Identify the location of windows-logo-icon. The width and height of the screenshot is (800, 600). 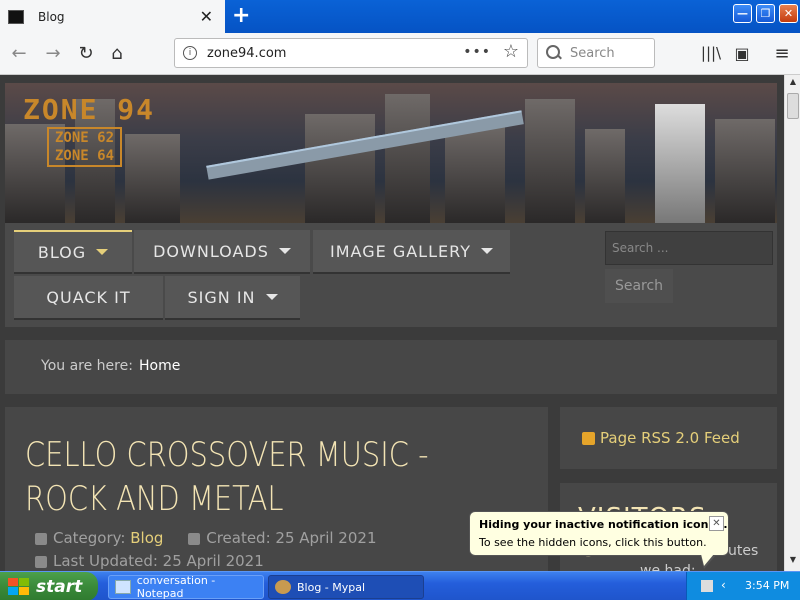
(19, 586).